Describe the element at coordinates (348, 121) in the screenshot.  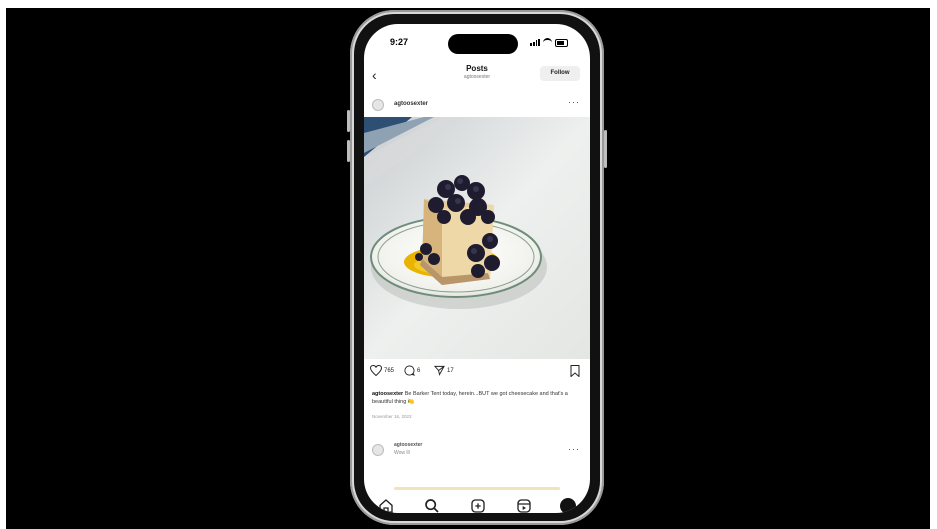
I see `volume-up-button` at that location.